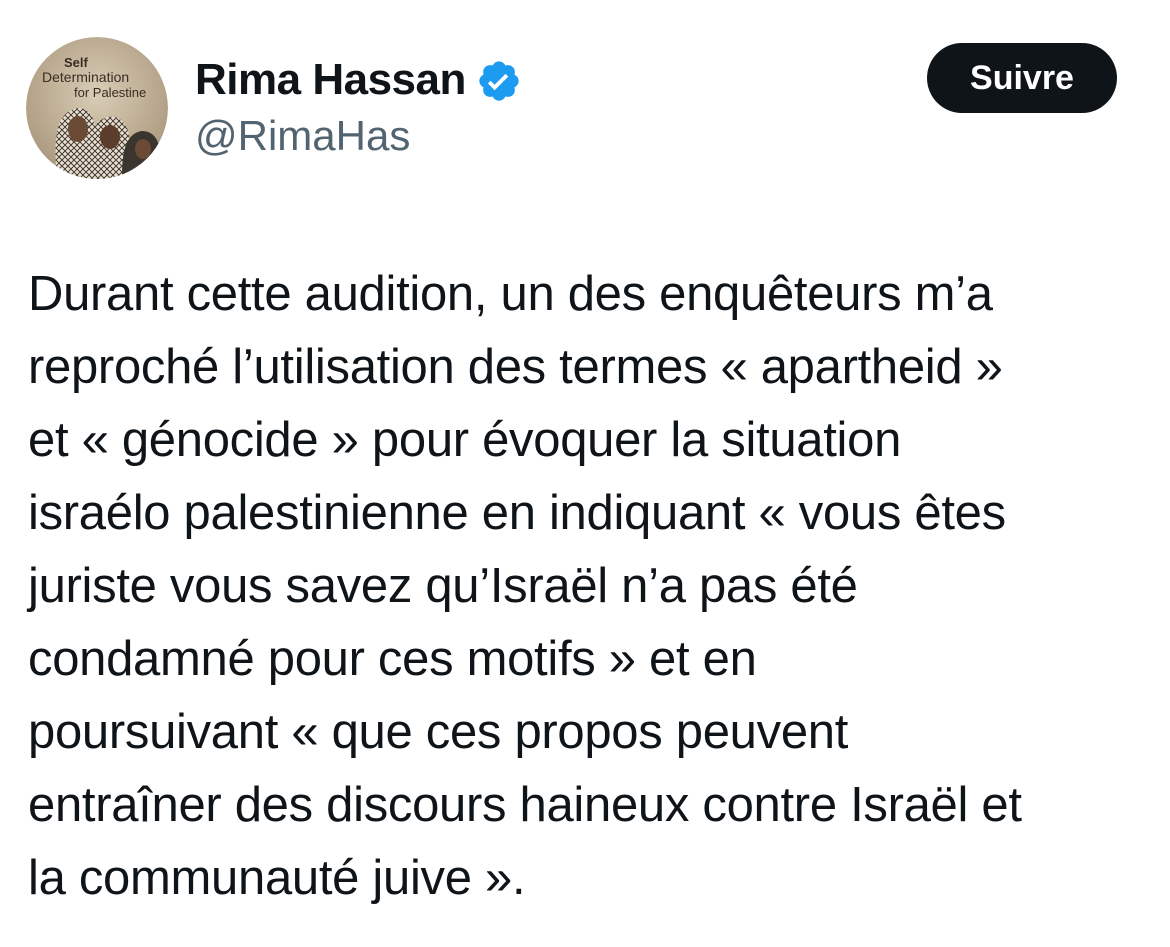 Image resolution: width=1170 pixels, height=947 pixels. I want to click on avatar: Self Determination for Palestine, so click(97, 108).